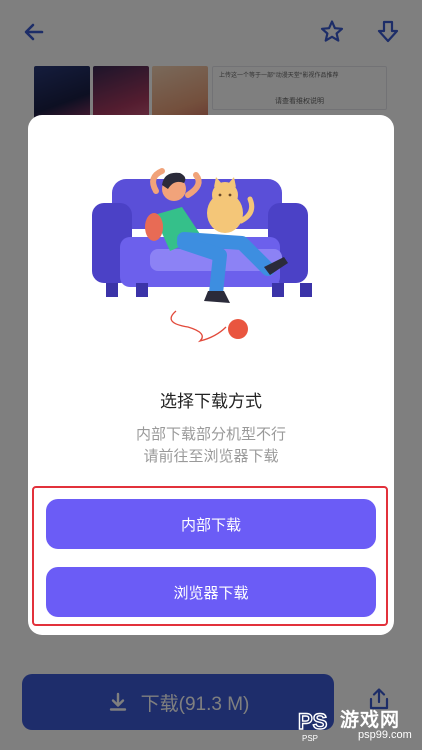  Describe the element at coordinates (312, 721) in the screenshot. I see `svg-text: PS` at that location.